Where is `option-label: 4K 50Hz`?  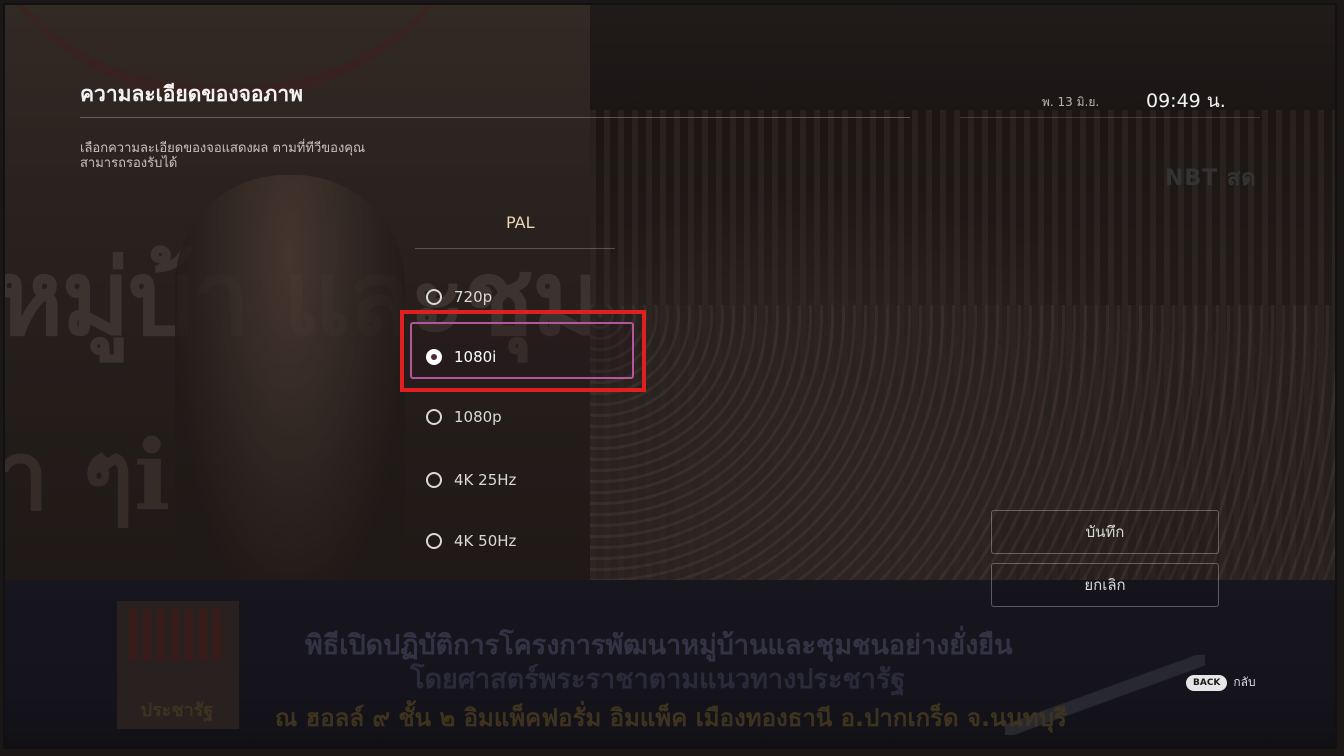
option-label: 4K 50Hz is located at coordinates (485, 541).